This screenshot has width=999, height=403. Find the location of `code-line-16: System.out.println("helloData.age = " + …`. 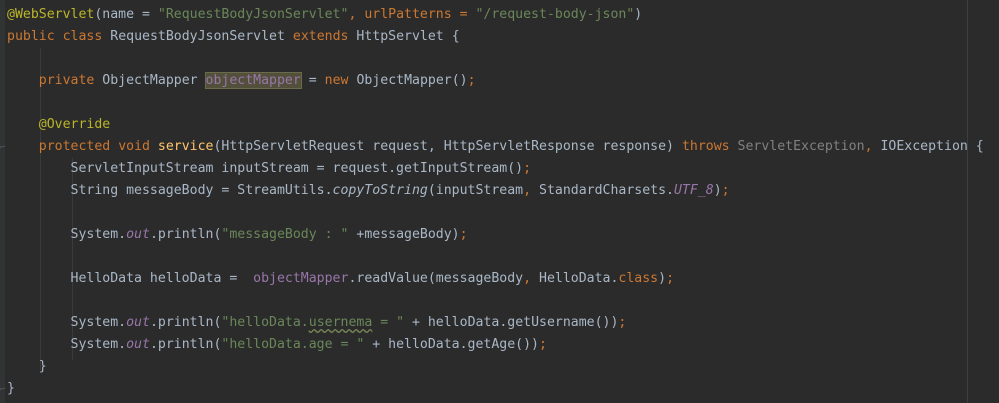

code-line-16: System.out.println("helloData.age = " + … is located at coordinates (277, 345).